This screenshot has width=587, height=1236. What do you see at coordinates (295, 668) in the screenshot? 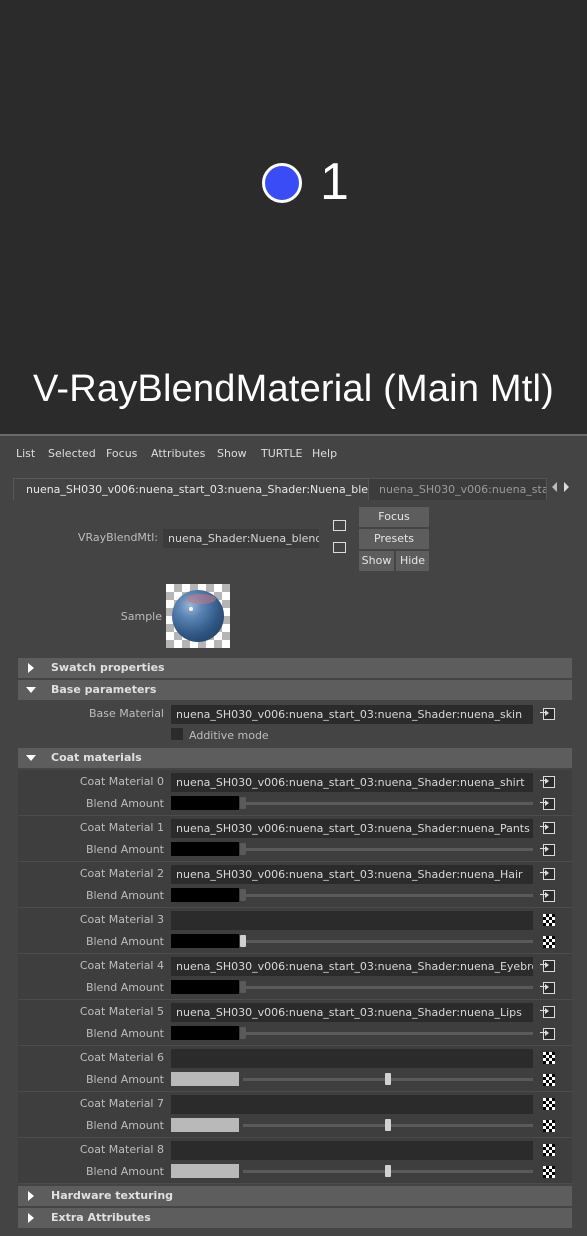
I see `section-swatch-properties: Swatch properties` at bounding box center [295, 668].